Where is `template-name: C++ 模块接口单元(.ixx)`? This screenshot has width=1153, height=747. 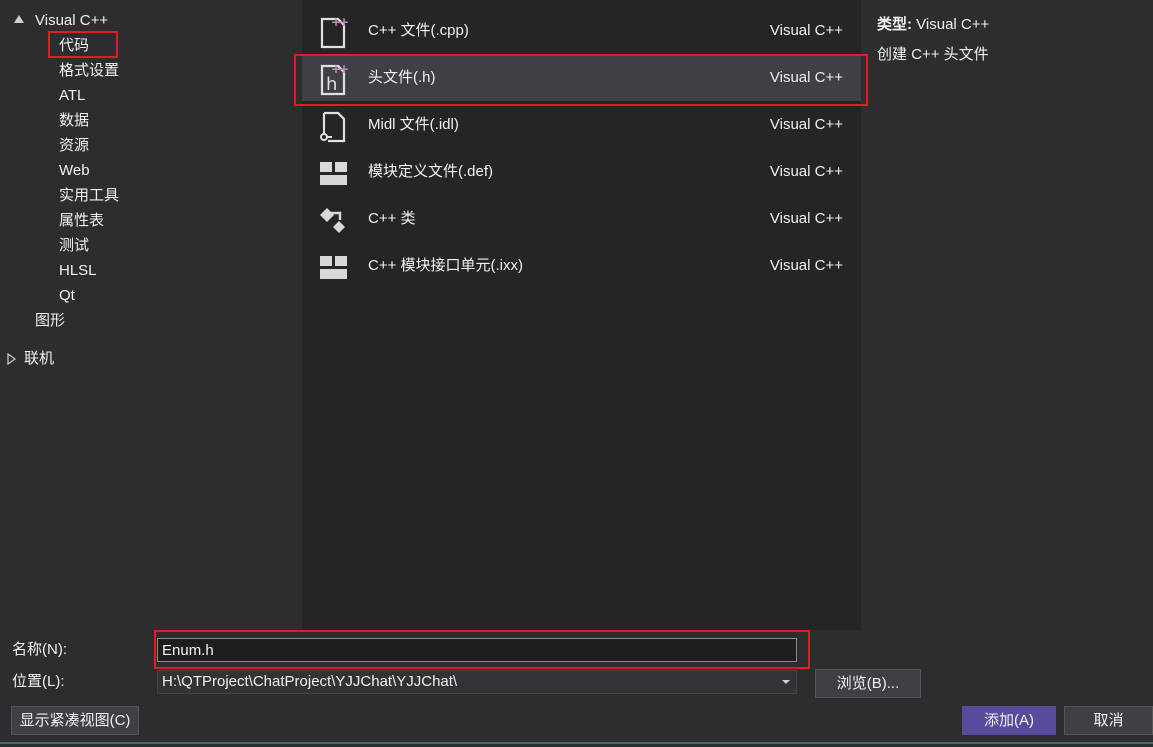
template-name: C++ 模块接口单元(.ixx) is located at coordinates (446, 265).